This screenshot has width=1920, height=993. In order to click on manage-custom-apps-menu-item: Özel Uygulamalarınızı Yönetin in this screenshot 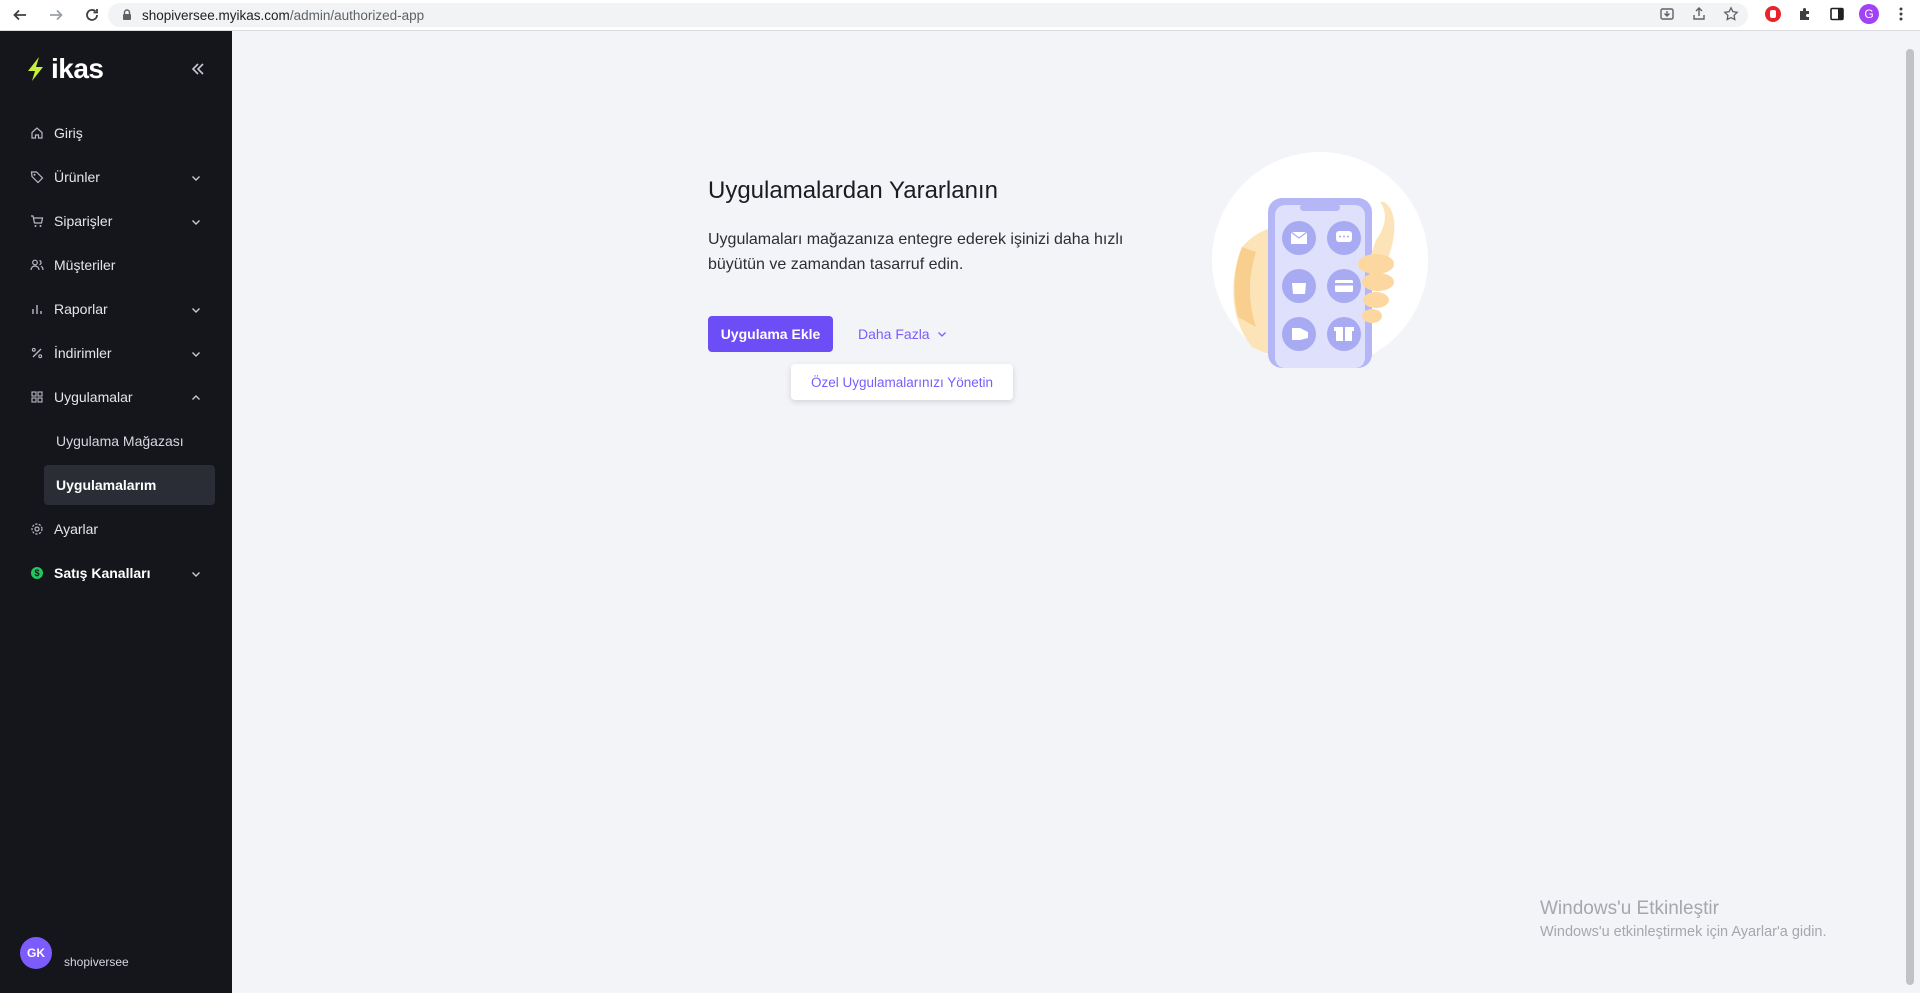, I will do `click(902, 382)`.